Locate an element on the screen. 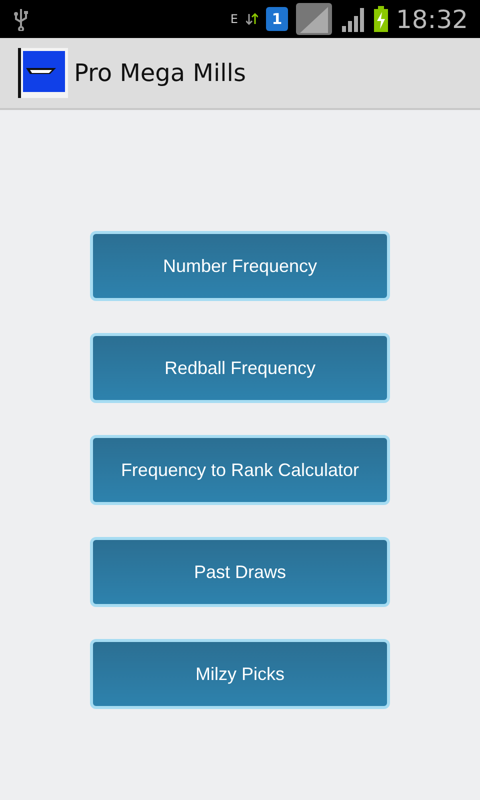 This screenshot has height=800, width=480. data-arrows-icon is located at coordinates (252, 19).